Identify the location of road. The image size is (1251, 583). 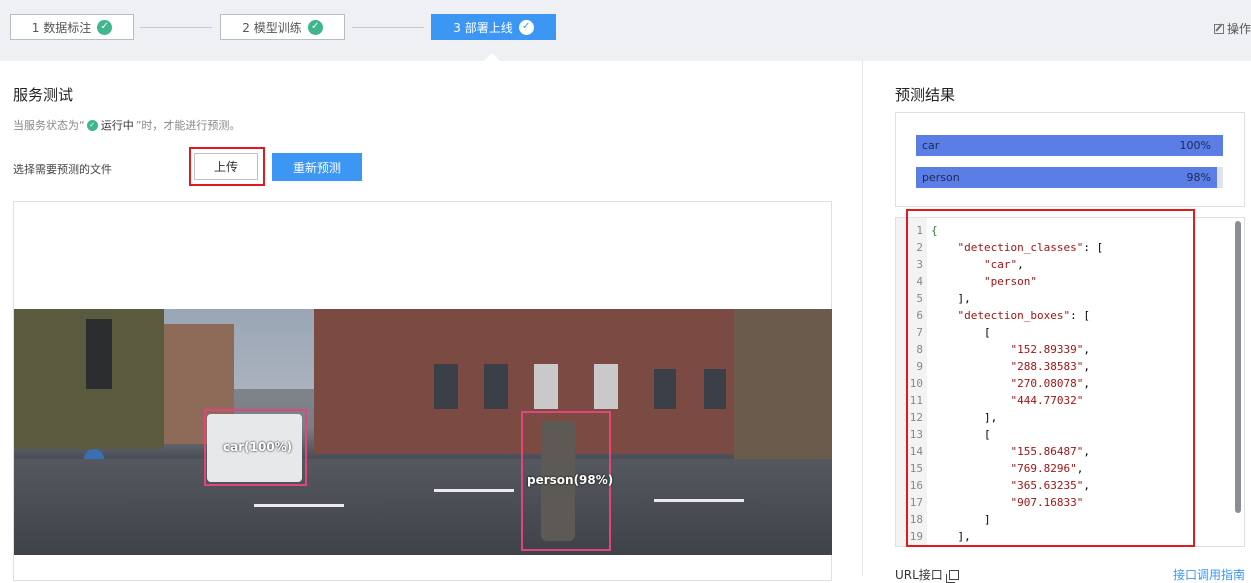
(423, 507).